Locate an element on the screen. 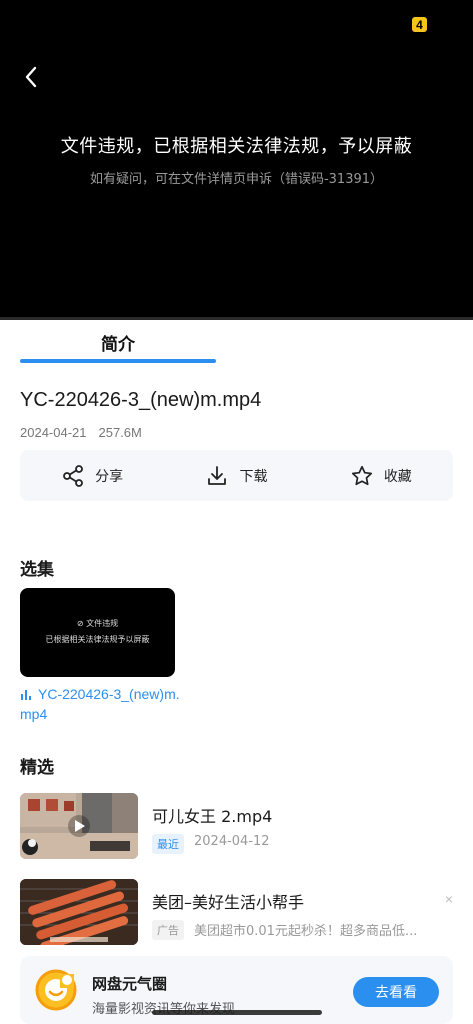 This screenshot has width=473, height=1024. episode-thumb-line2: 已根据相关法律法规予以屏蔽 is located at coordinates (97, 639).